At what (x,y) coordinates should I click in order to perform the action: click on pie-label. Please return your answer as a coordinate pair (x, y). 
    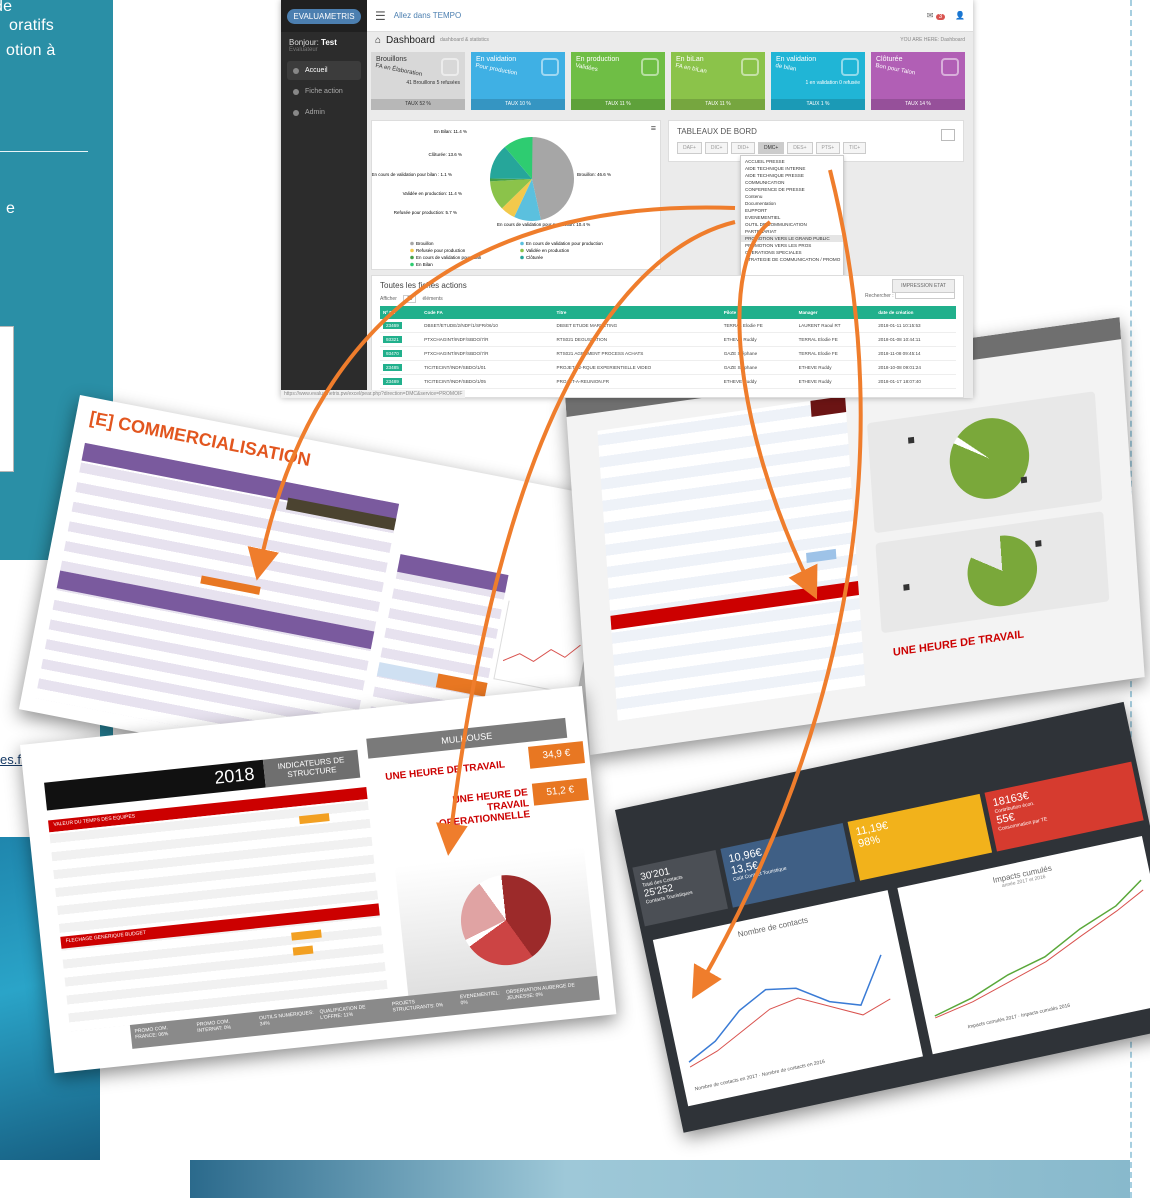
    Looking at the image, I should click on (1038, 543).